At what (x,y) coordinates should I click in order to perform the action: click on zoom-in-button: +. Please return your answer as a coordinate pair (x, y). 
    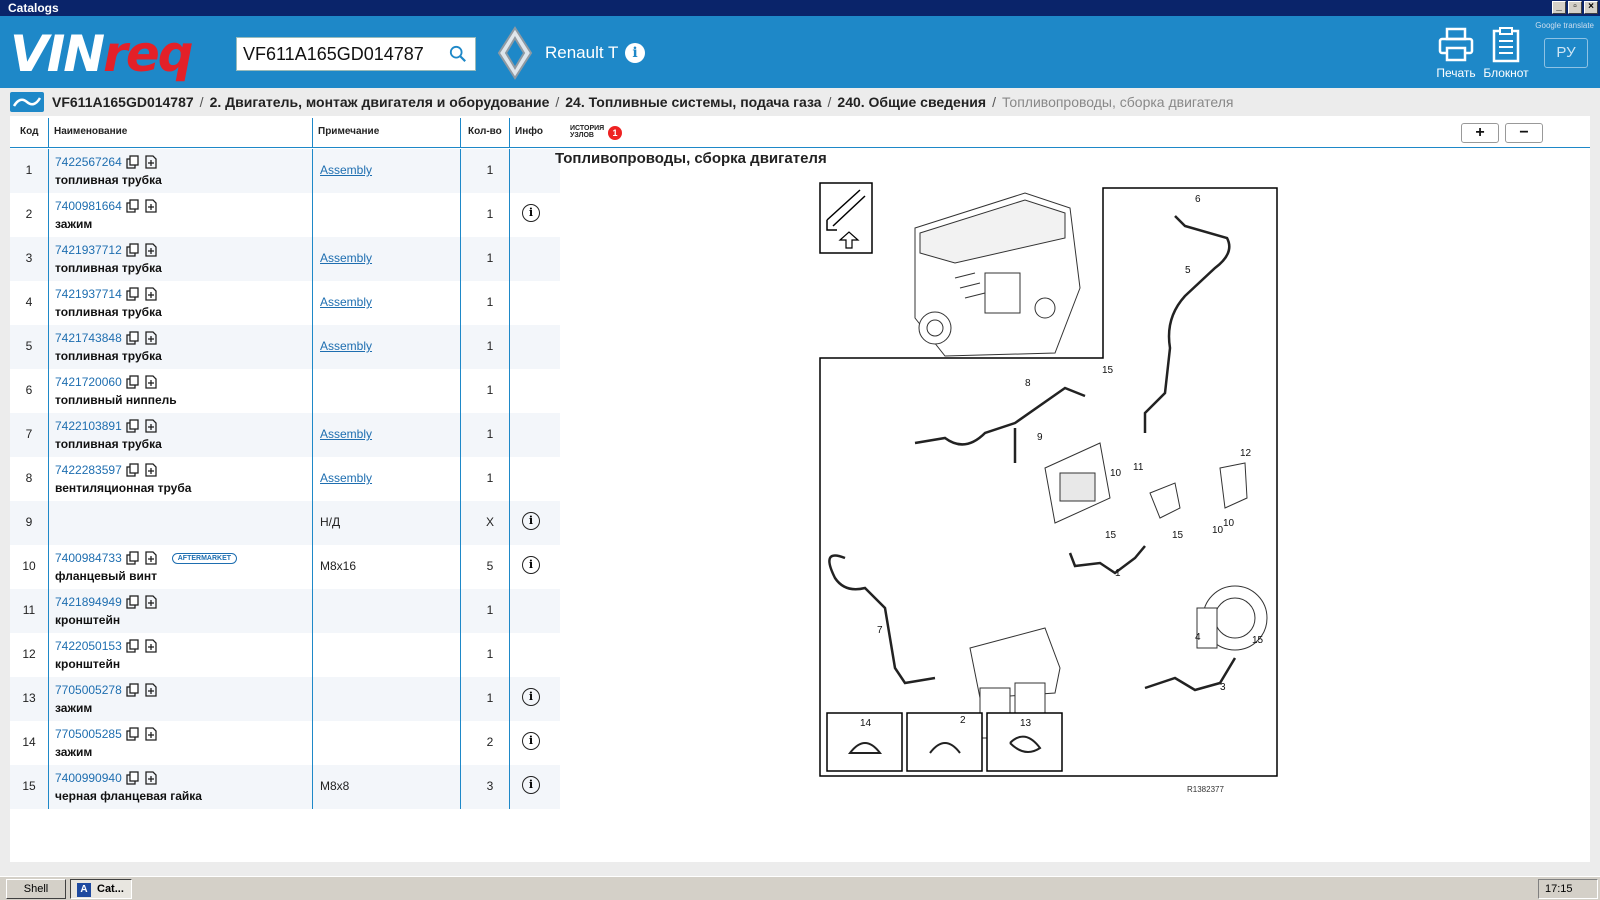
    Looking at the image, I should click on (1480, 133).